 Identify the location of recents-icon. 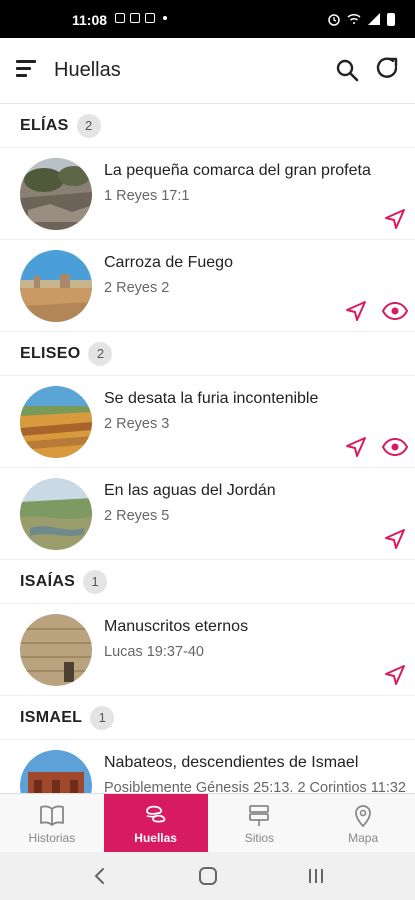
(316, 876).